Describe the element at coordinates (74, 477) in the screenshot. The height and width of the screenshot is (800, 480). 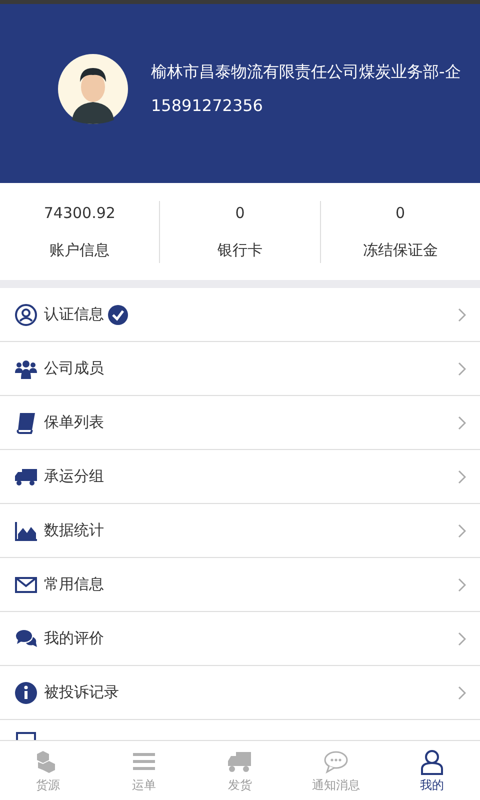
I see `menu-label: 承运分组` at that location.